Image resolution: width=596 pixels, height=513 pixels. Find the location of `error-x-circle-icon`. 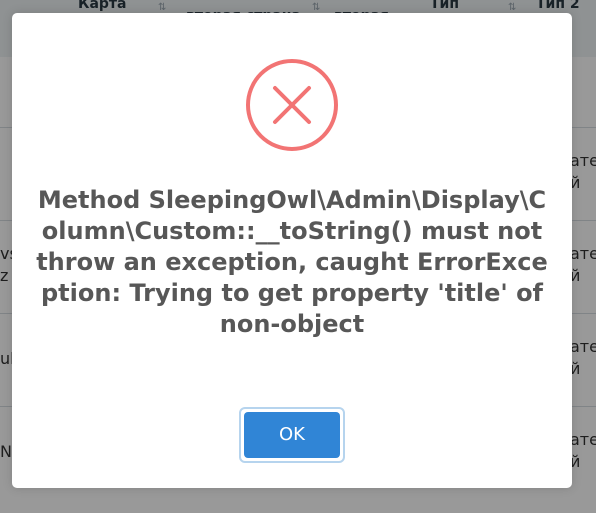

error-x-circle-icon is located at coordinates (292, 105).